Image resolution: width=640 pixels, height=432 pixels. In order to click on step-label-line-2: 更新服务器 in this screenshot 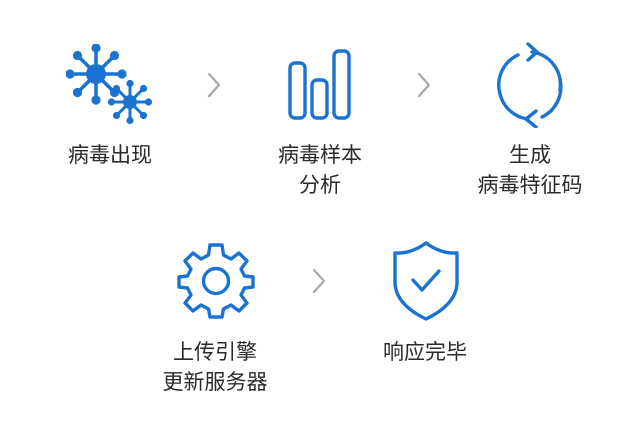, I will do `click(215, 382)`.